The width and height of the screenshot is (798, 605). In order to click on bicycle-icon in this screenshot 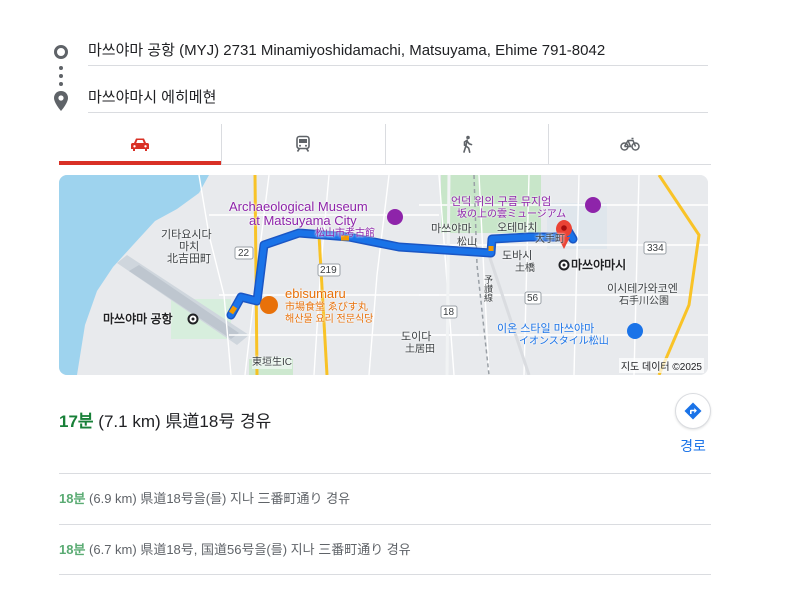, I will do `click(630, 144)`.